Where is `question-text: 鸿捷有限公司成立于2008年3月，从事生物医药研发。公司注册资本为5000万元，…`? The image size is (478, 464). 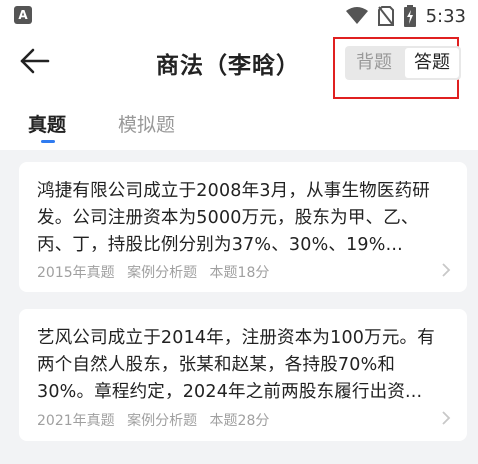
question-text: 鸿捷有限公司成立于2008年3月，从事生物医药研发。公司注册资本为5000万元，… is located at coordinates (233, 218).